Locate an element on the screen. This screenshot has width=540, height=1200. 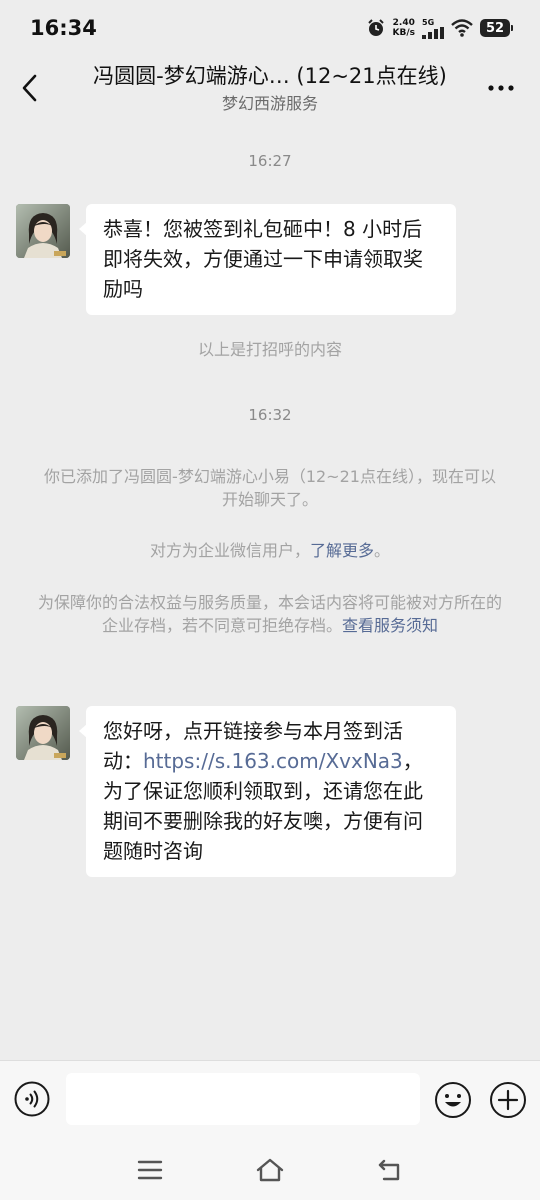
battery-indicator: 52 is located at coordinates (496, 28).